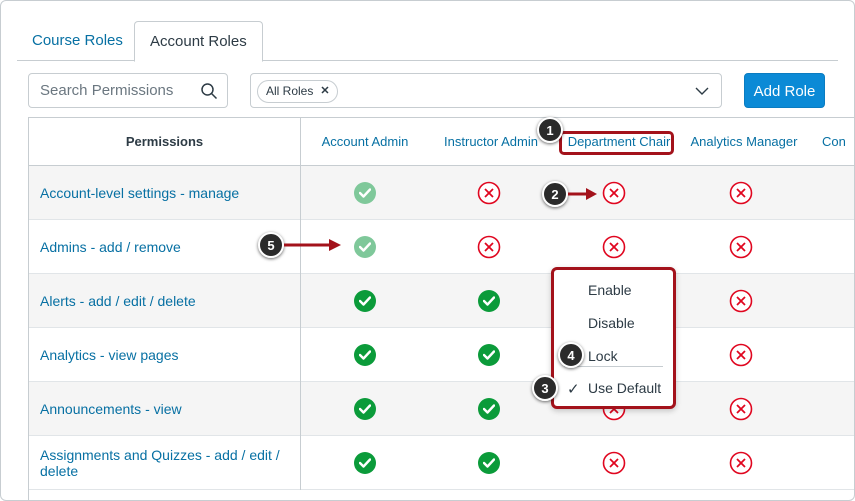 This screenshot has width=855, height=501. Describe the element at coordinates (324, 91) in the screenshot. I see `close-icon: ✕` at that location.